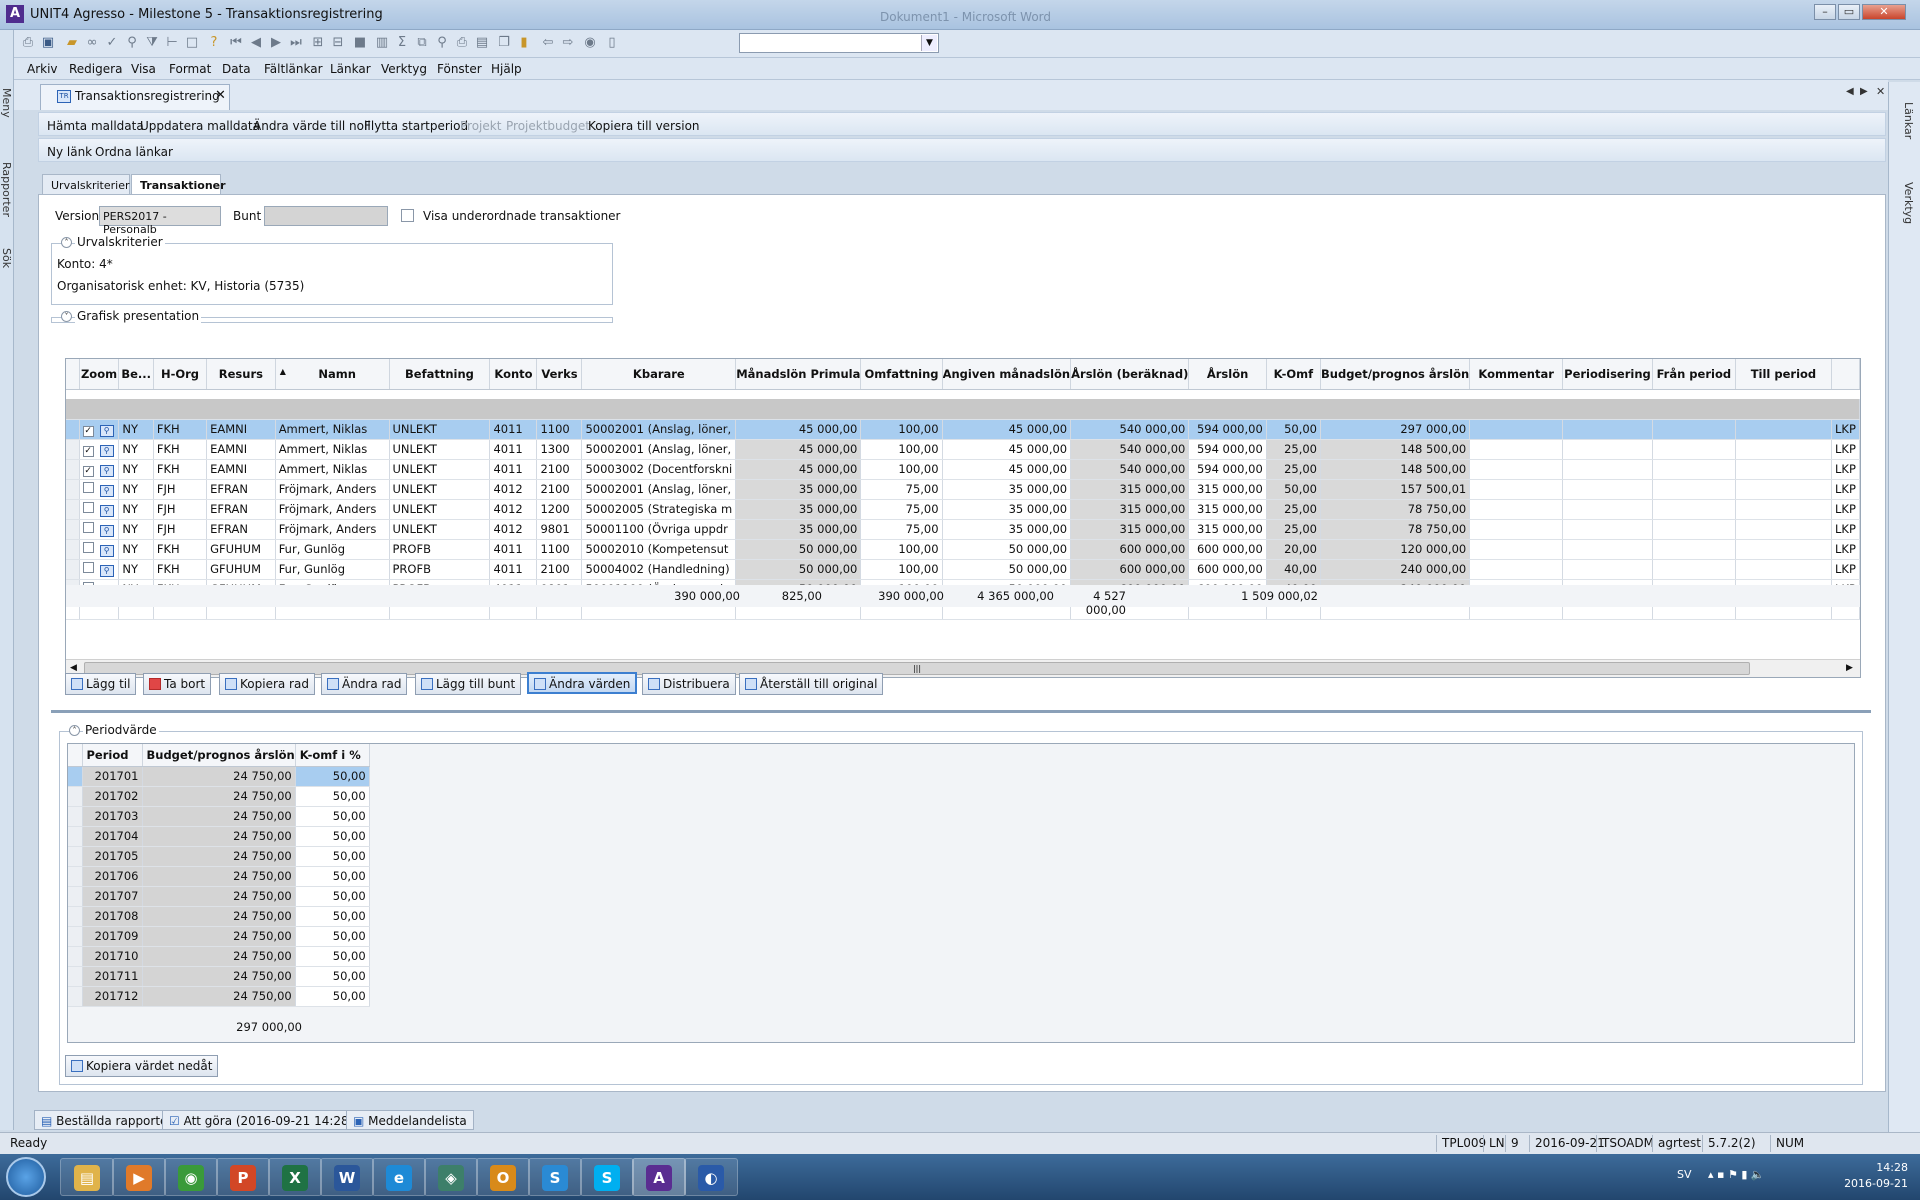  What do you see at coordinates (798, 449) in the screenshot?
I see `cell-manadslon-primula: 45 000,00` at bounding box center [798, 449].